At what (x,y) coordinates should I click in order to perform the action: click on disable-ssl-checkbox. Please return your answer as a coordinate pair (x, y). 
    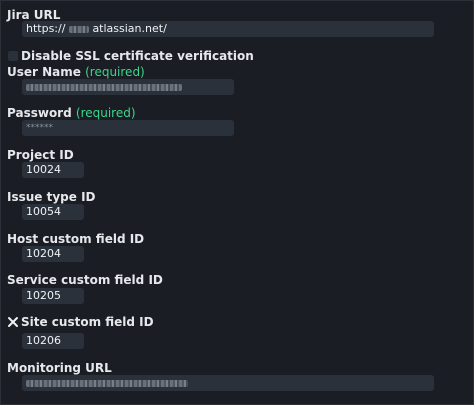
    Looking at the image, I should click on (13, 56).